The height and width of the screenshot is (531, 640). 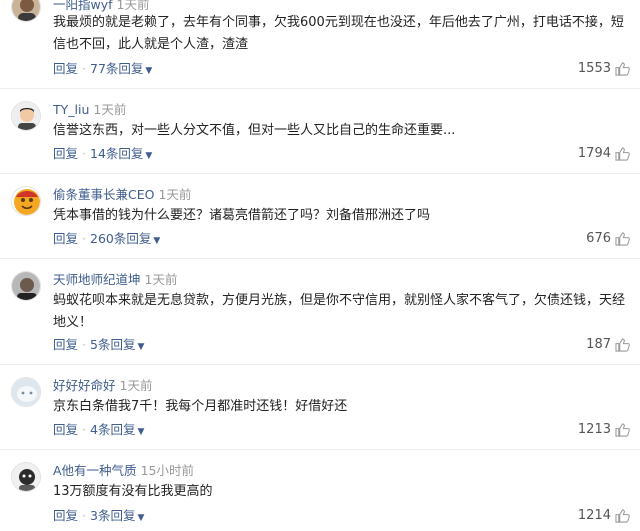 What do you see at coordinates (121, 238) in the screenshot?
I see `replies-count-label: 260条回复` at bounding box center [121, 238].